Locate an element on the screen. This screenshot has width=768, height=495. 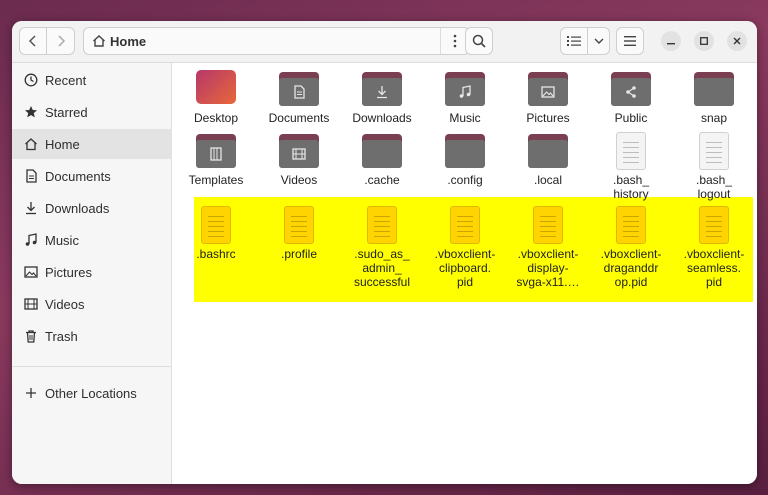
sidebar-item-label: Starred is located at coordinates (66, 112).